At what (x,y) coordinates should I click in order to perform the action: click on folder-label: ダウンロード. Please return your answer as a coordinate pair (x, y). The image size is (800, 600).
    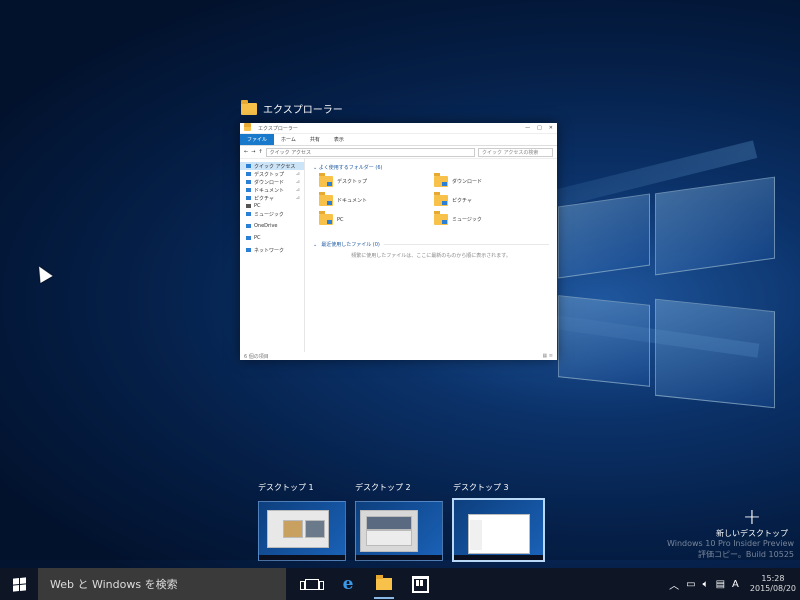
    Looking at the image, I should click on (467, 182).